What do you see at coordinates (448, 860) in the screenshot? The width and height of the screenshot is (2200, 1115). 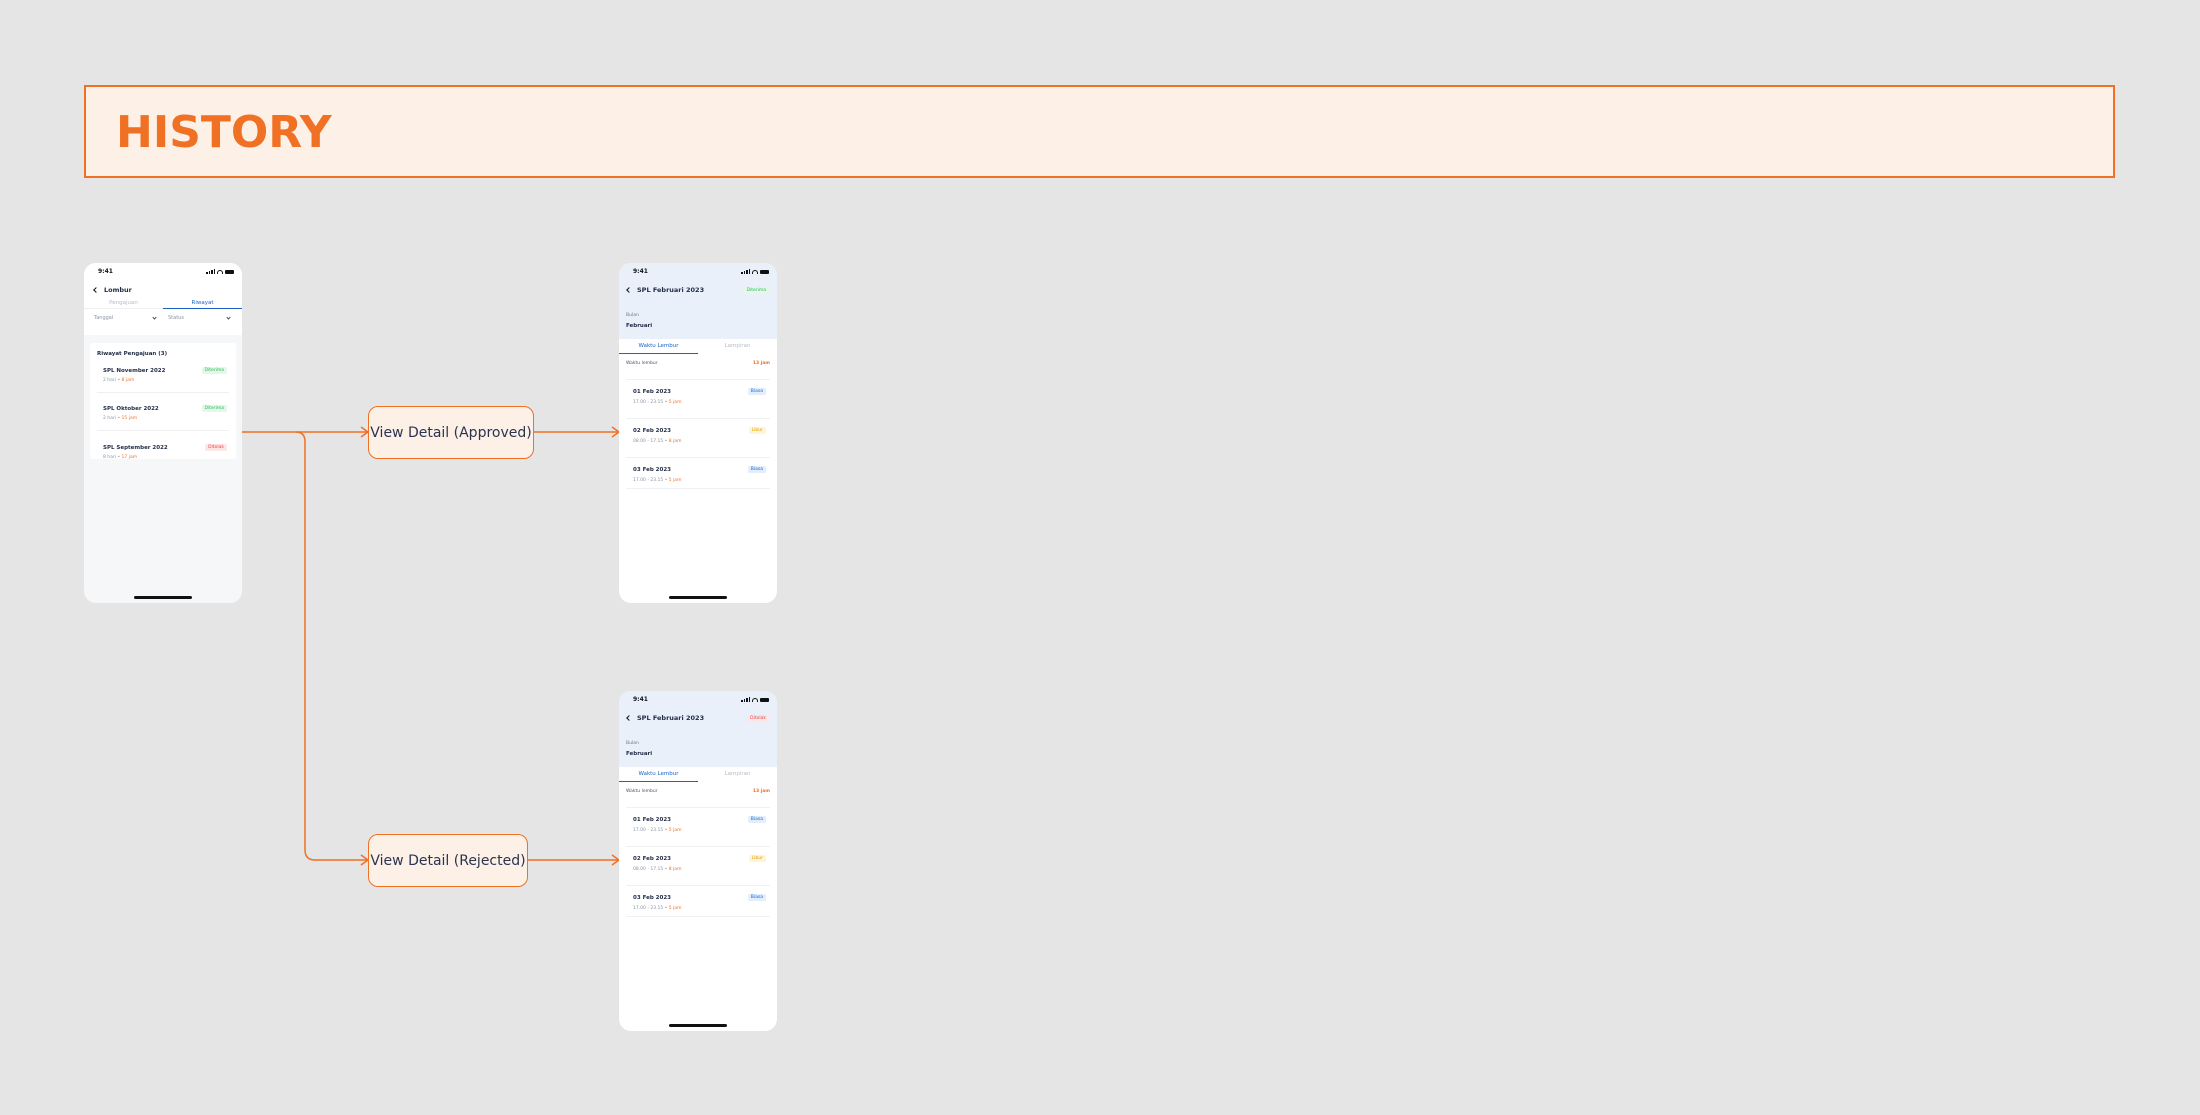 I see `view-detail-rejected-node: View Detail (Rejected)` at bounding box center [448, 860].